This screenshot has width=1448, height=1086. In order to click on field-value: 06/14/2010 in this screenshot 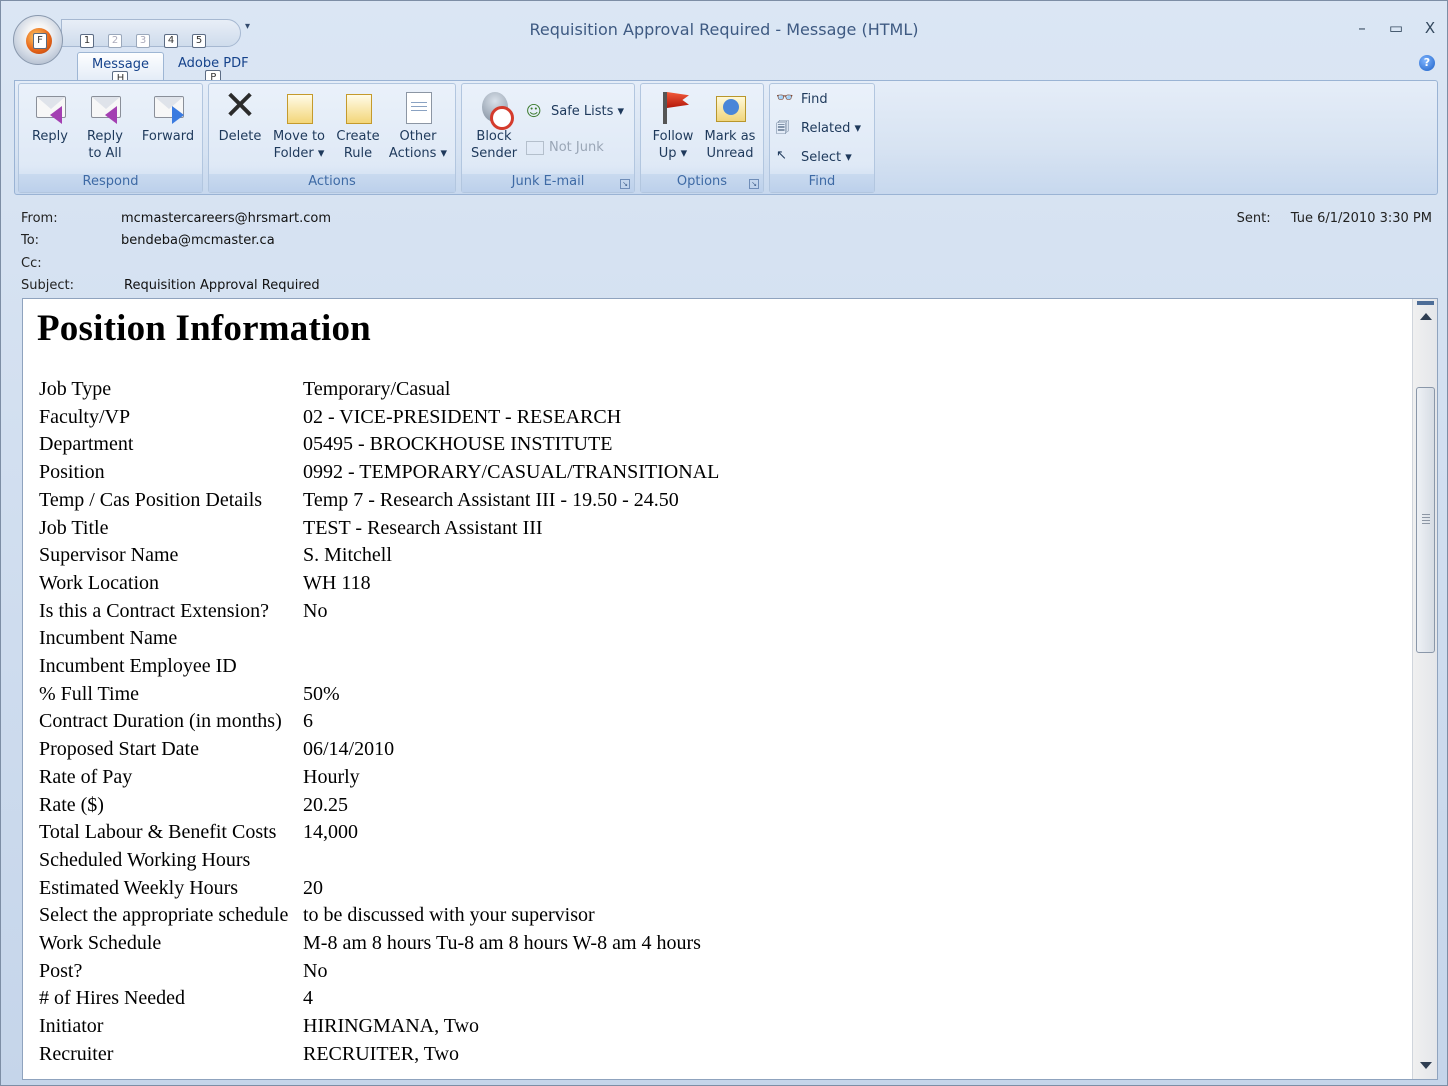, I will do `click(349, 749)`.